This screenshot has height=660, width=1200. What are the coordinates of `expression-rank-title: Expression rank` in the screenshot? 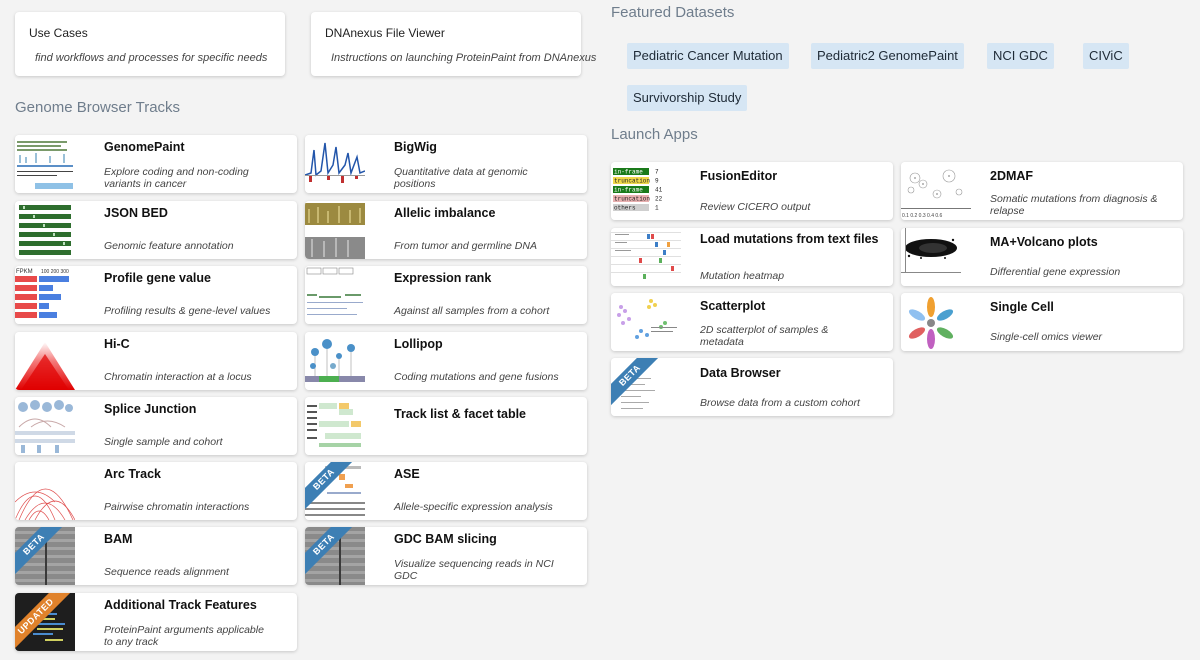 It's located at (443, 278).